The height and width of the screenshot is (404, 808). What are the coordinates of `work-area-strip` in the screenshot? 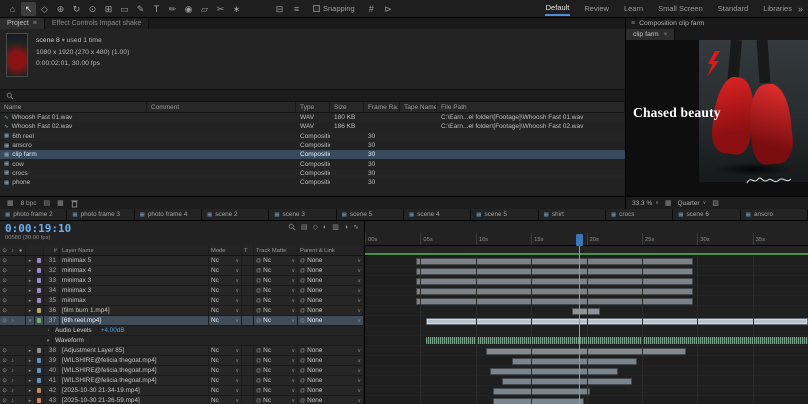 It's located at (586, 251).